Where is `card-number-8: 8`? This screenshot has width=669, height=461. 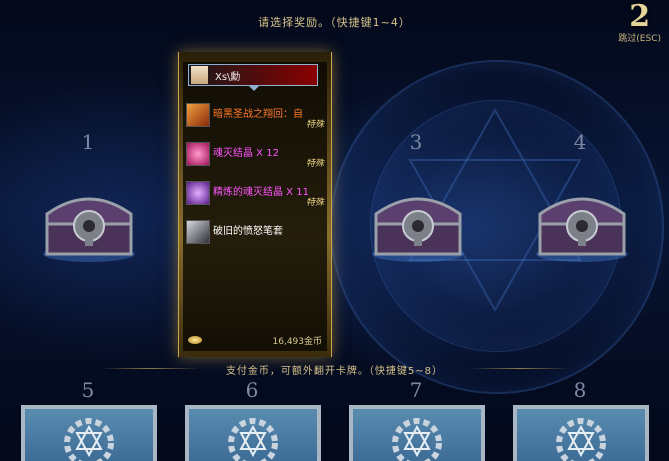
card-number-8: 8 is located at coordinates (580, 390).